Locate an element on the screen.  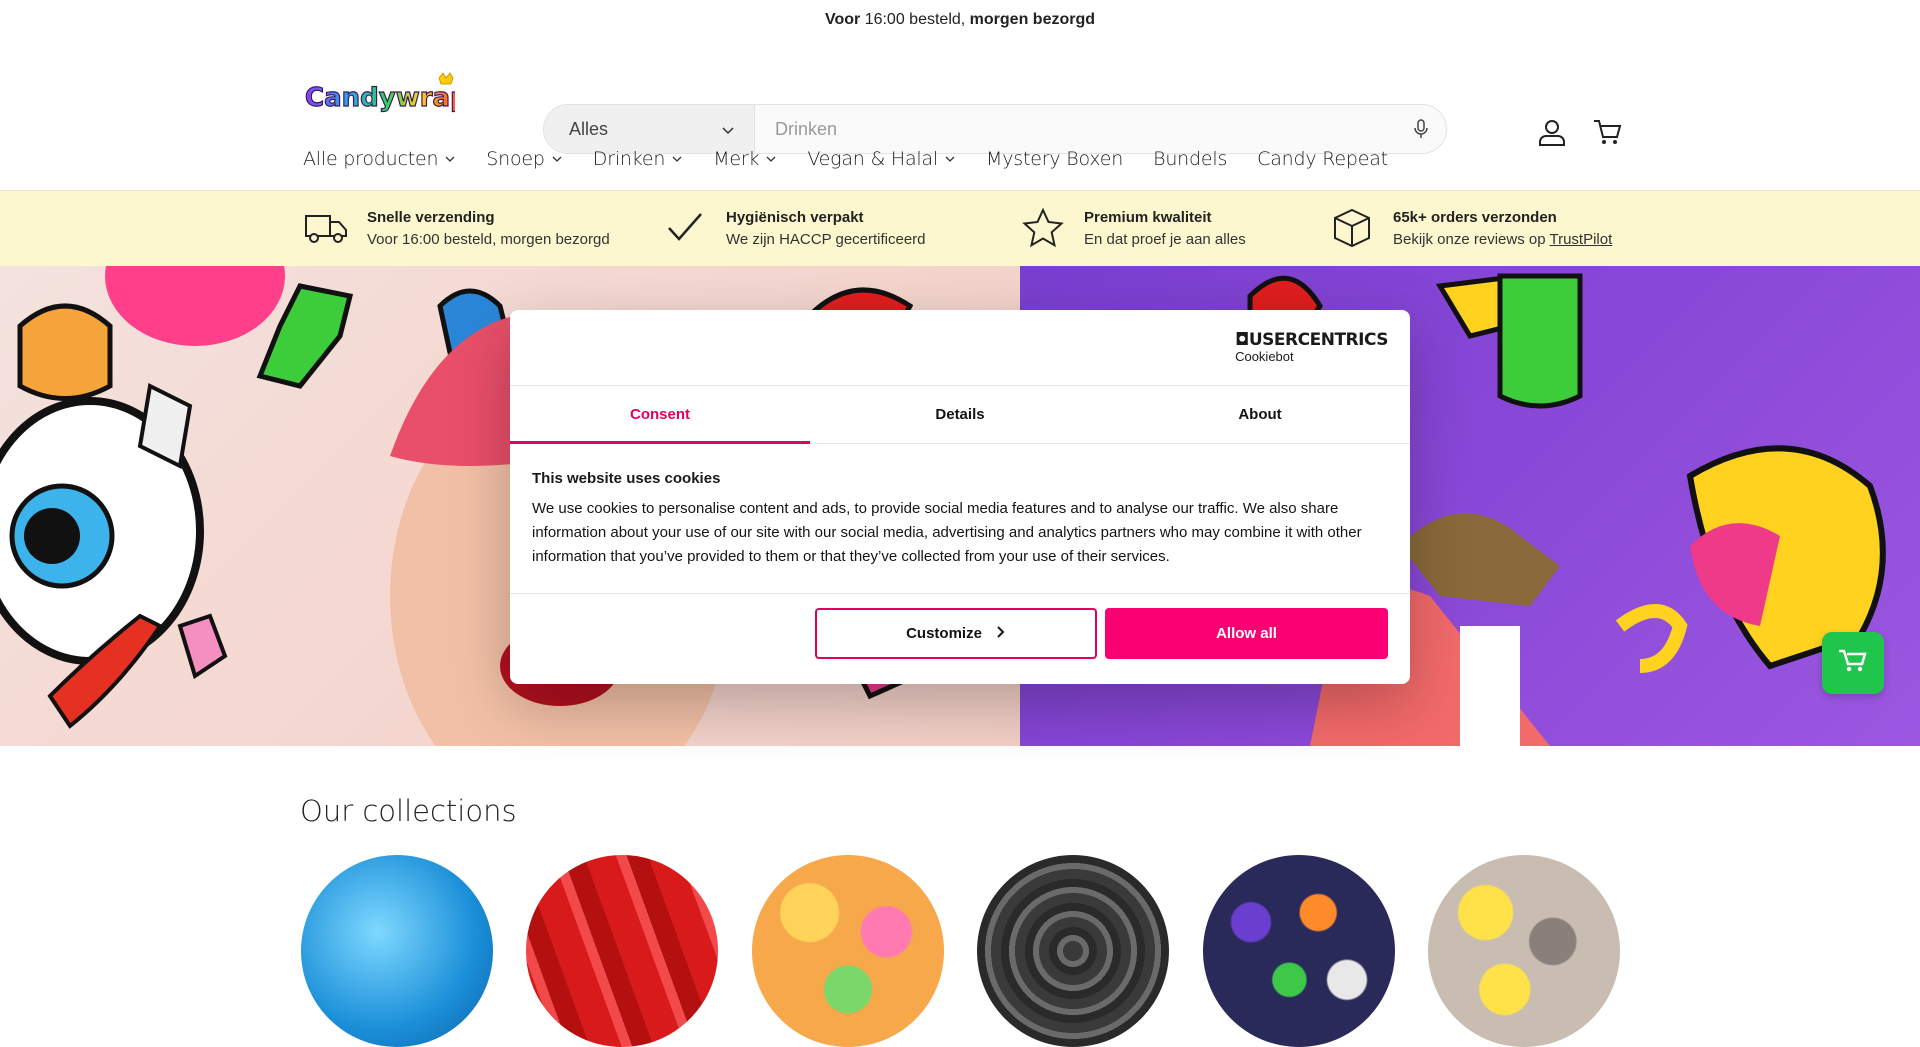
nav-label: Mystery Boxen is located at coordinates (1055, 159).